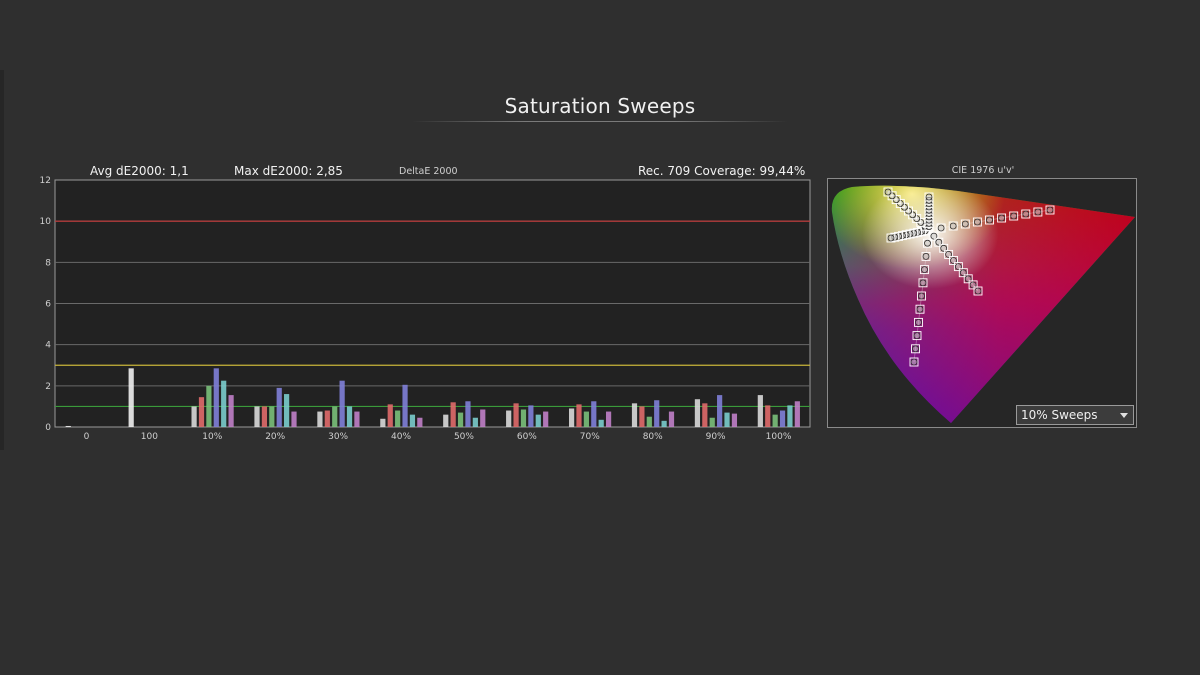 The width and height of the screenshot is (1200, 675). What do you see at coordinates (338, 437) in the screenshot?
I see `x-tick-label: 30%` at bounding box center [338, 437].